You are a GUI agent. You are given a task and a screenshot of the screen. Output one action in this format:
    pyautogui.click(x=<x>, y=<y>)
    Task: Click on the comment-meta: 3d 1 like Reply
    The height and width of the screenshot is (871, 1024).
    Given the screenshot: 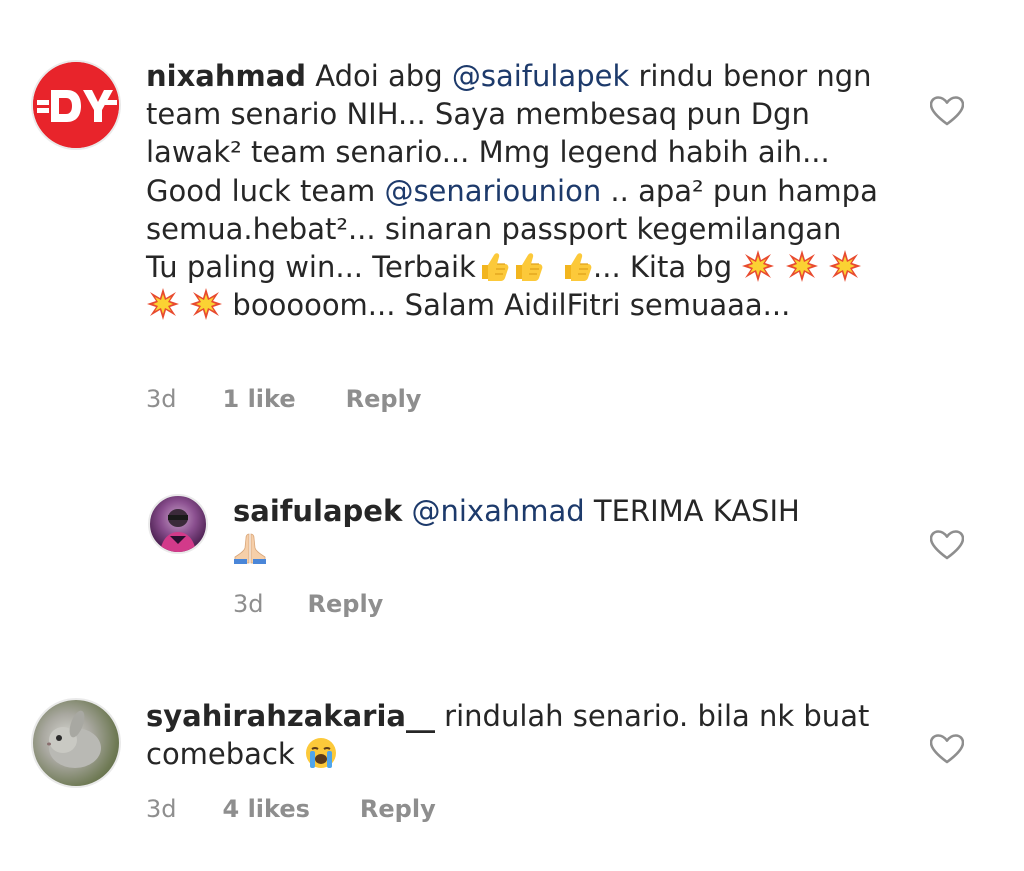 What is the action you would take?
    pyautogui.click(x=283, y=399)
    